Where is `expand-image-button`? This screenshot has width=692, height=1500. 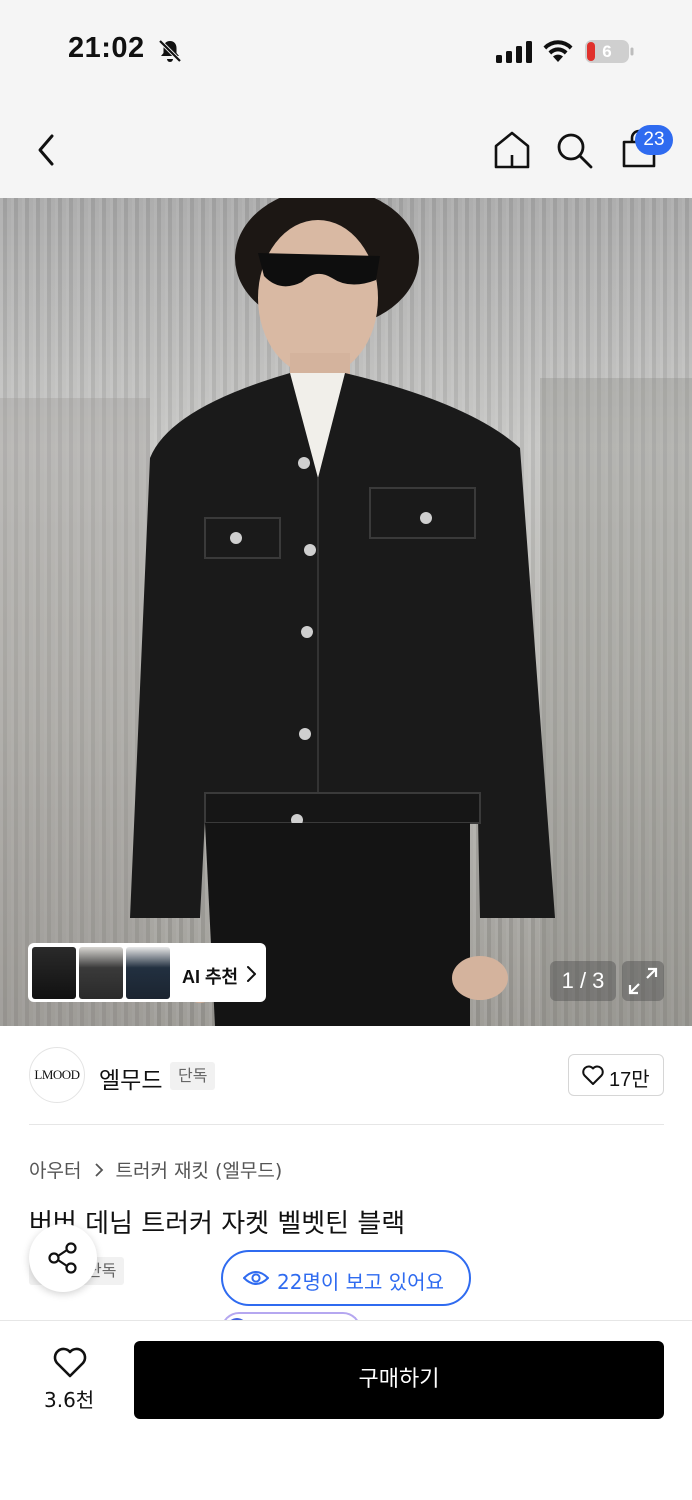
expand-image-button is located at coordinates (643, 981).